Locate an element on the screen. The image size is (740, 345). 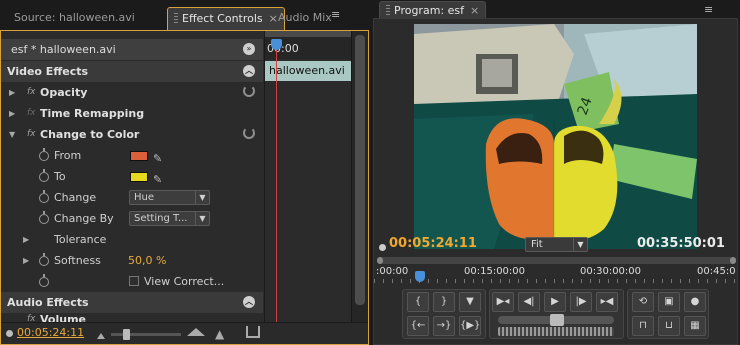
effect-row-volume: fx Volume is located at coordinates (132, 317).